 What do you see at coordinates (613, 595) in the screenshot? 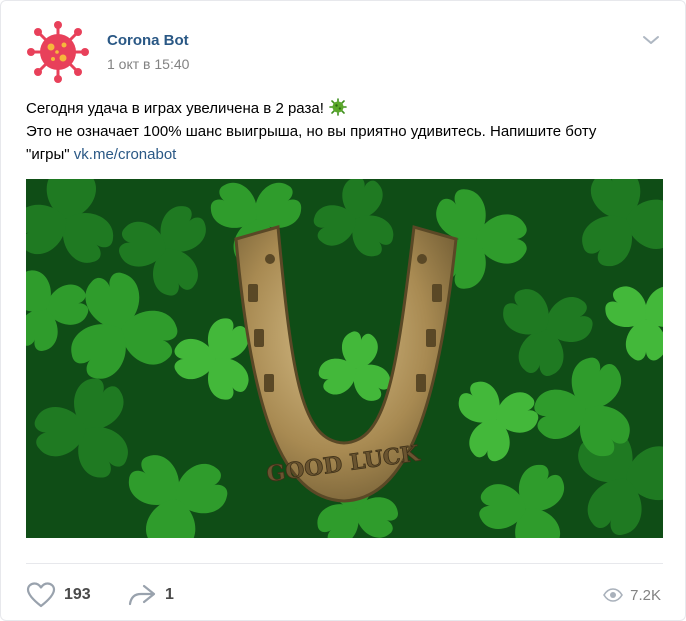
I see `eye-icon` at bounding box center [613, 595].